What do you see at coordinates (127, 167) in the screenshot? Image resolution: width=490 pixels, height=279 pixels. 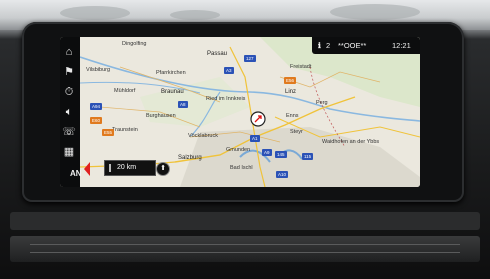 I see `scale-distance: 20 km` at bounding box center [127, 167].